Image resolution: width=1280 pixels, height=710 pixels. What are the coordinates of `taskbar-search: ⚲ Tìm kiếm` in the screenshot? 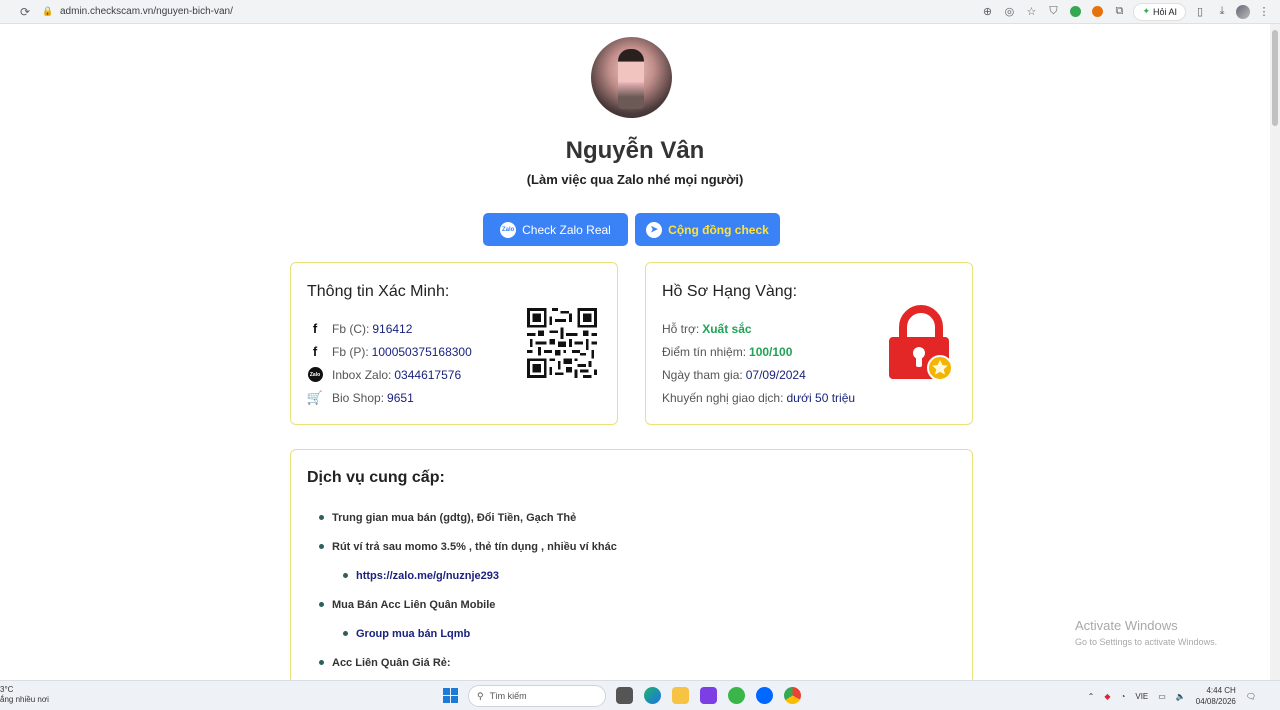 It's located at (537, 696).